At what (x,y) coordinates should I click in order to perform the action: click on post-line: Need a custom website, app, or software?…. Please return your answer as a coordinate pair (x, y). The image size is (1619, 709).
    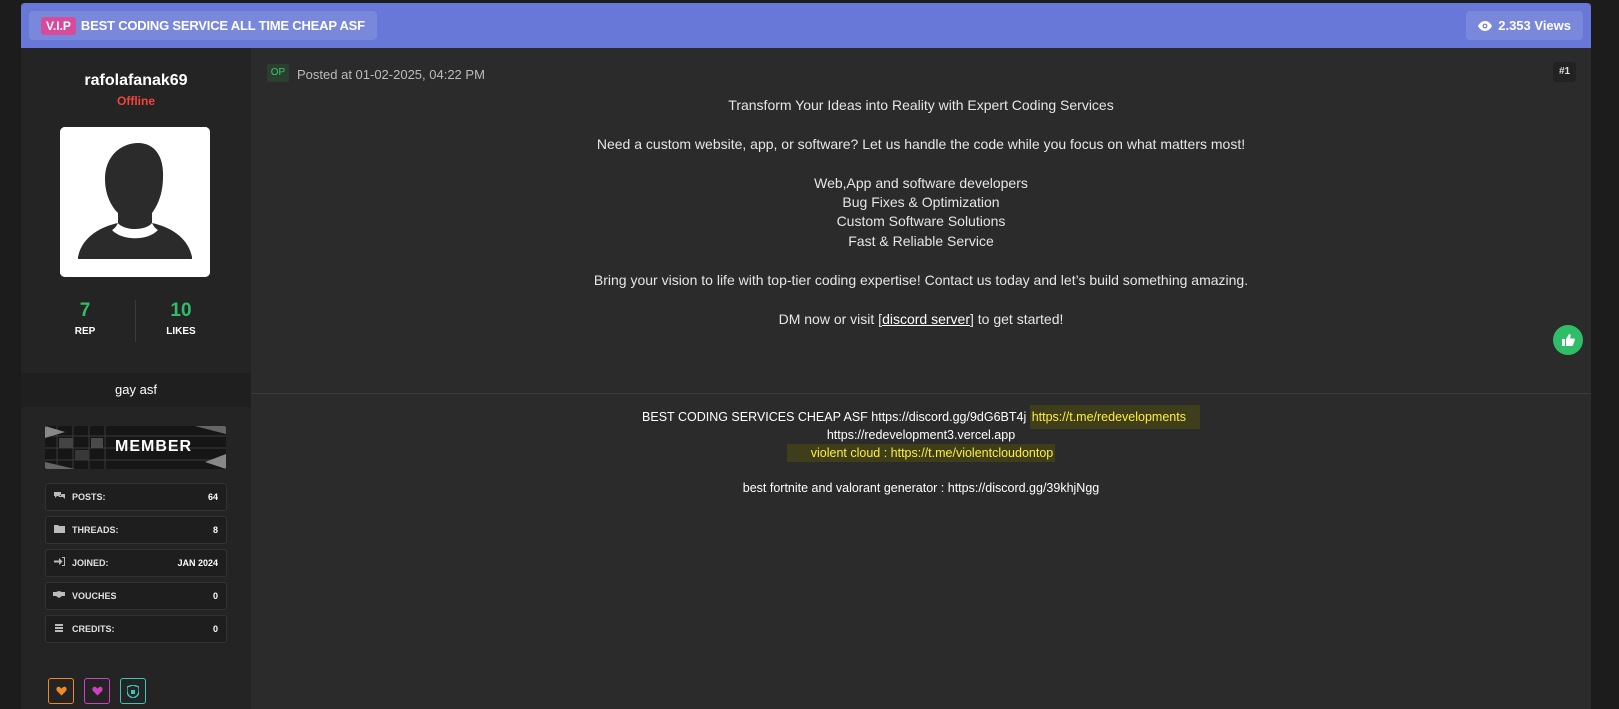
    Looking at the image, I should click on (921, 144).